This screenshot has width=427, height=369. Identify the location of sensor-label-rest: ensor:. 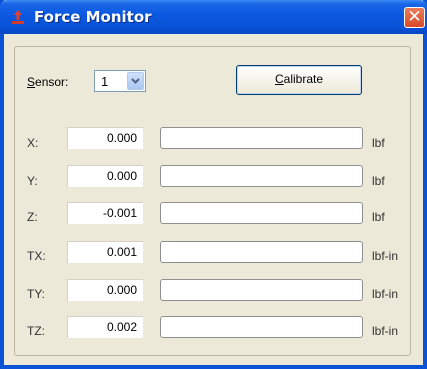
(52, 82).